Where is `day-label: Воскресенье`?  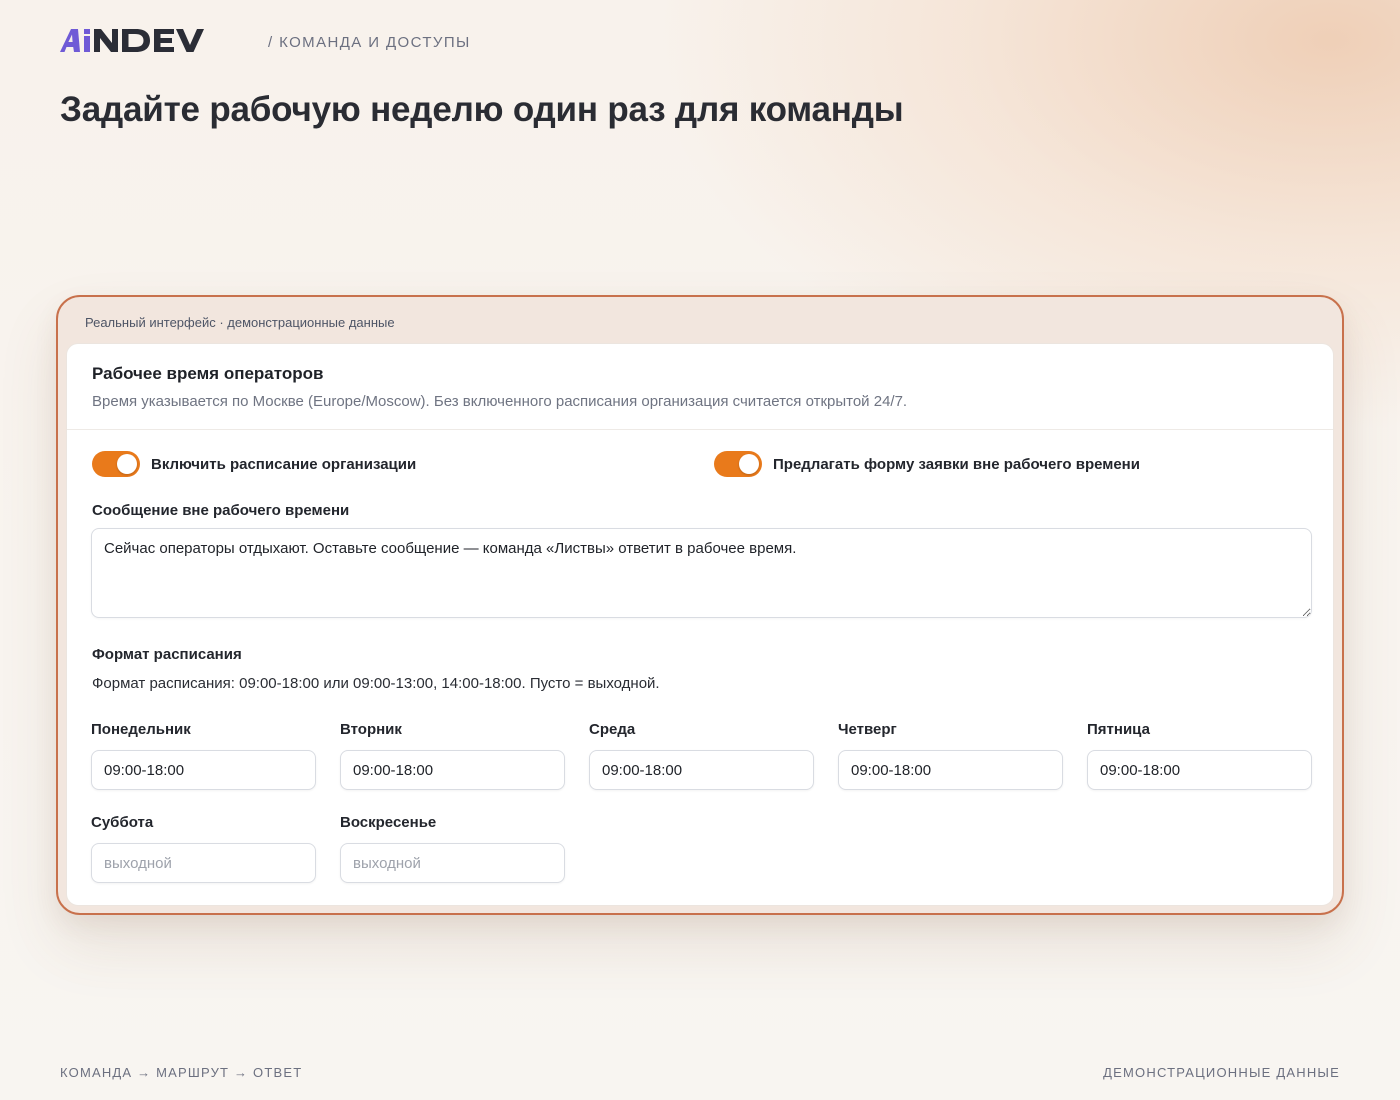 day-label: Воскресенье is located at coordinates (388, 822).